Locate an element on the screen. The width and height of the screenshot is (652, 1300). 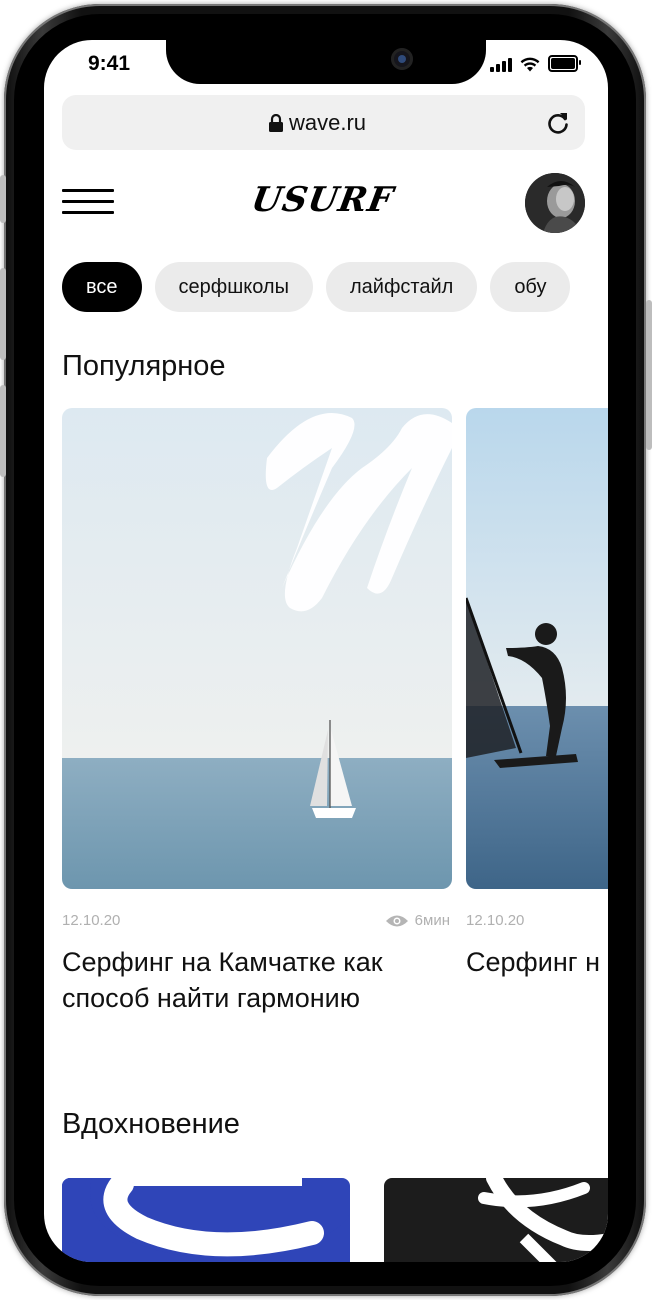
chip-surf-schools: серфшколы is located at coordinates (233, 287).